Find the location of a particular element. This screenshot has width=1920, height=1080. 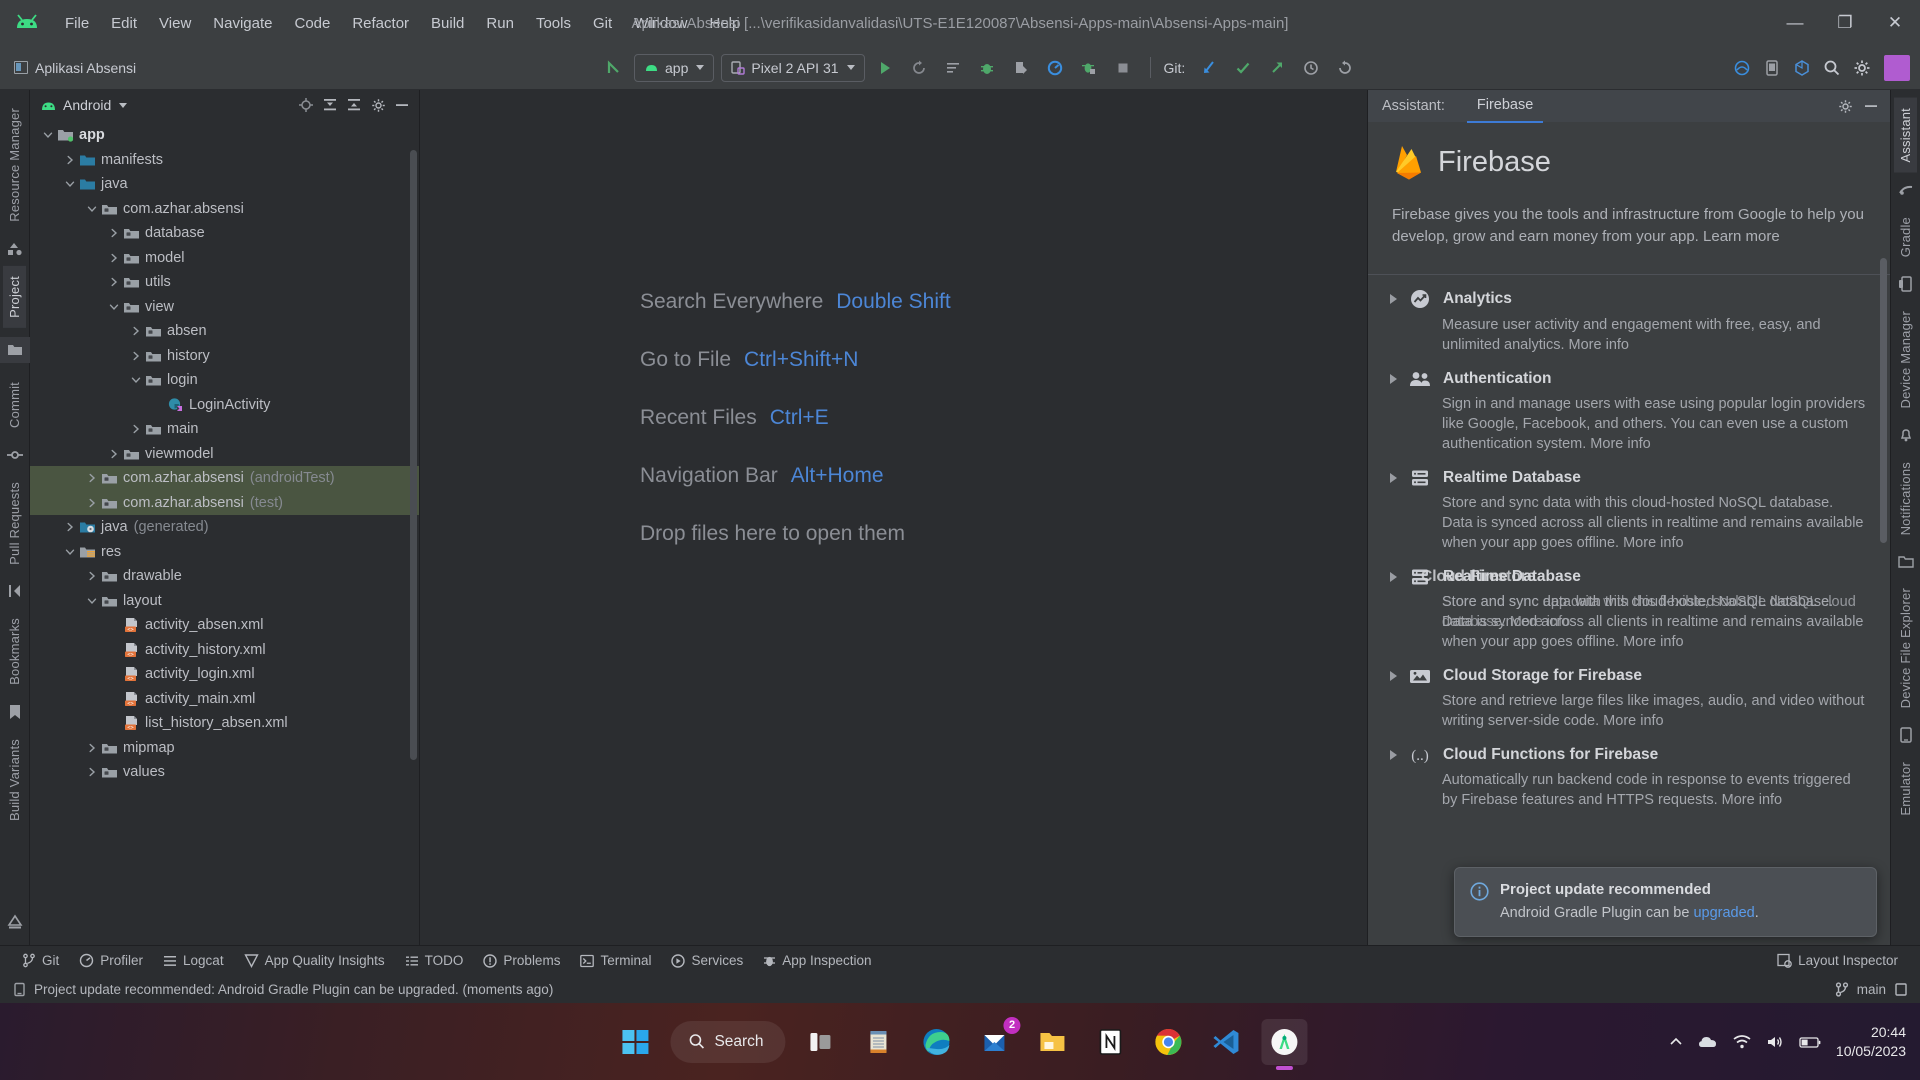

tree-node: model is located at coordinates (224, 258).